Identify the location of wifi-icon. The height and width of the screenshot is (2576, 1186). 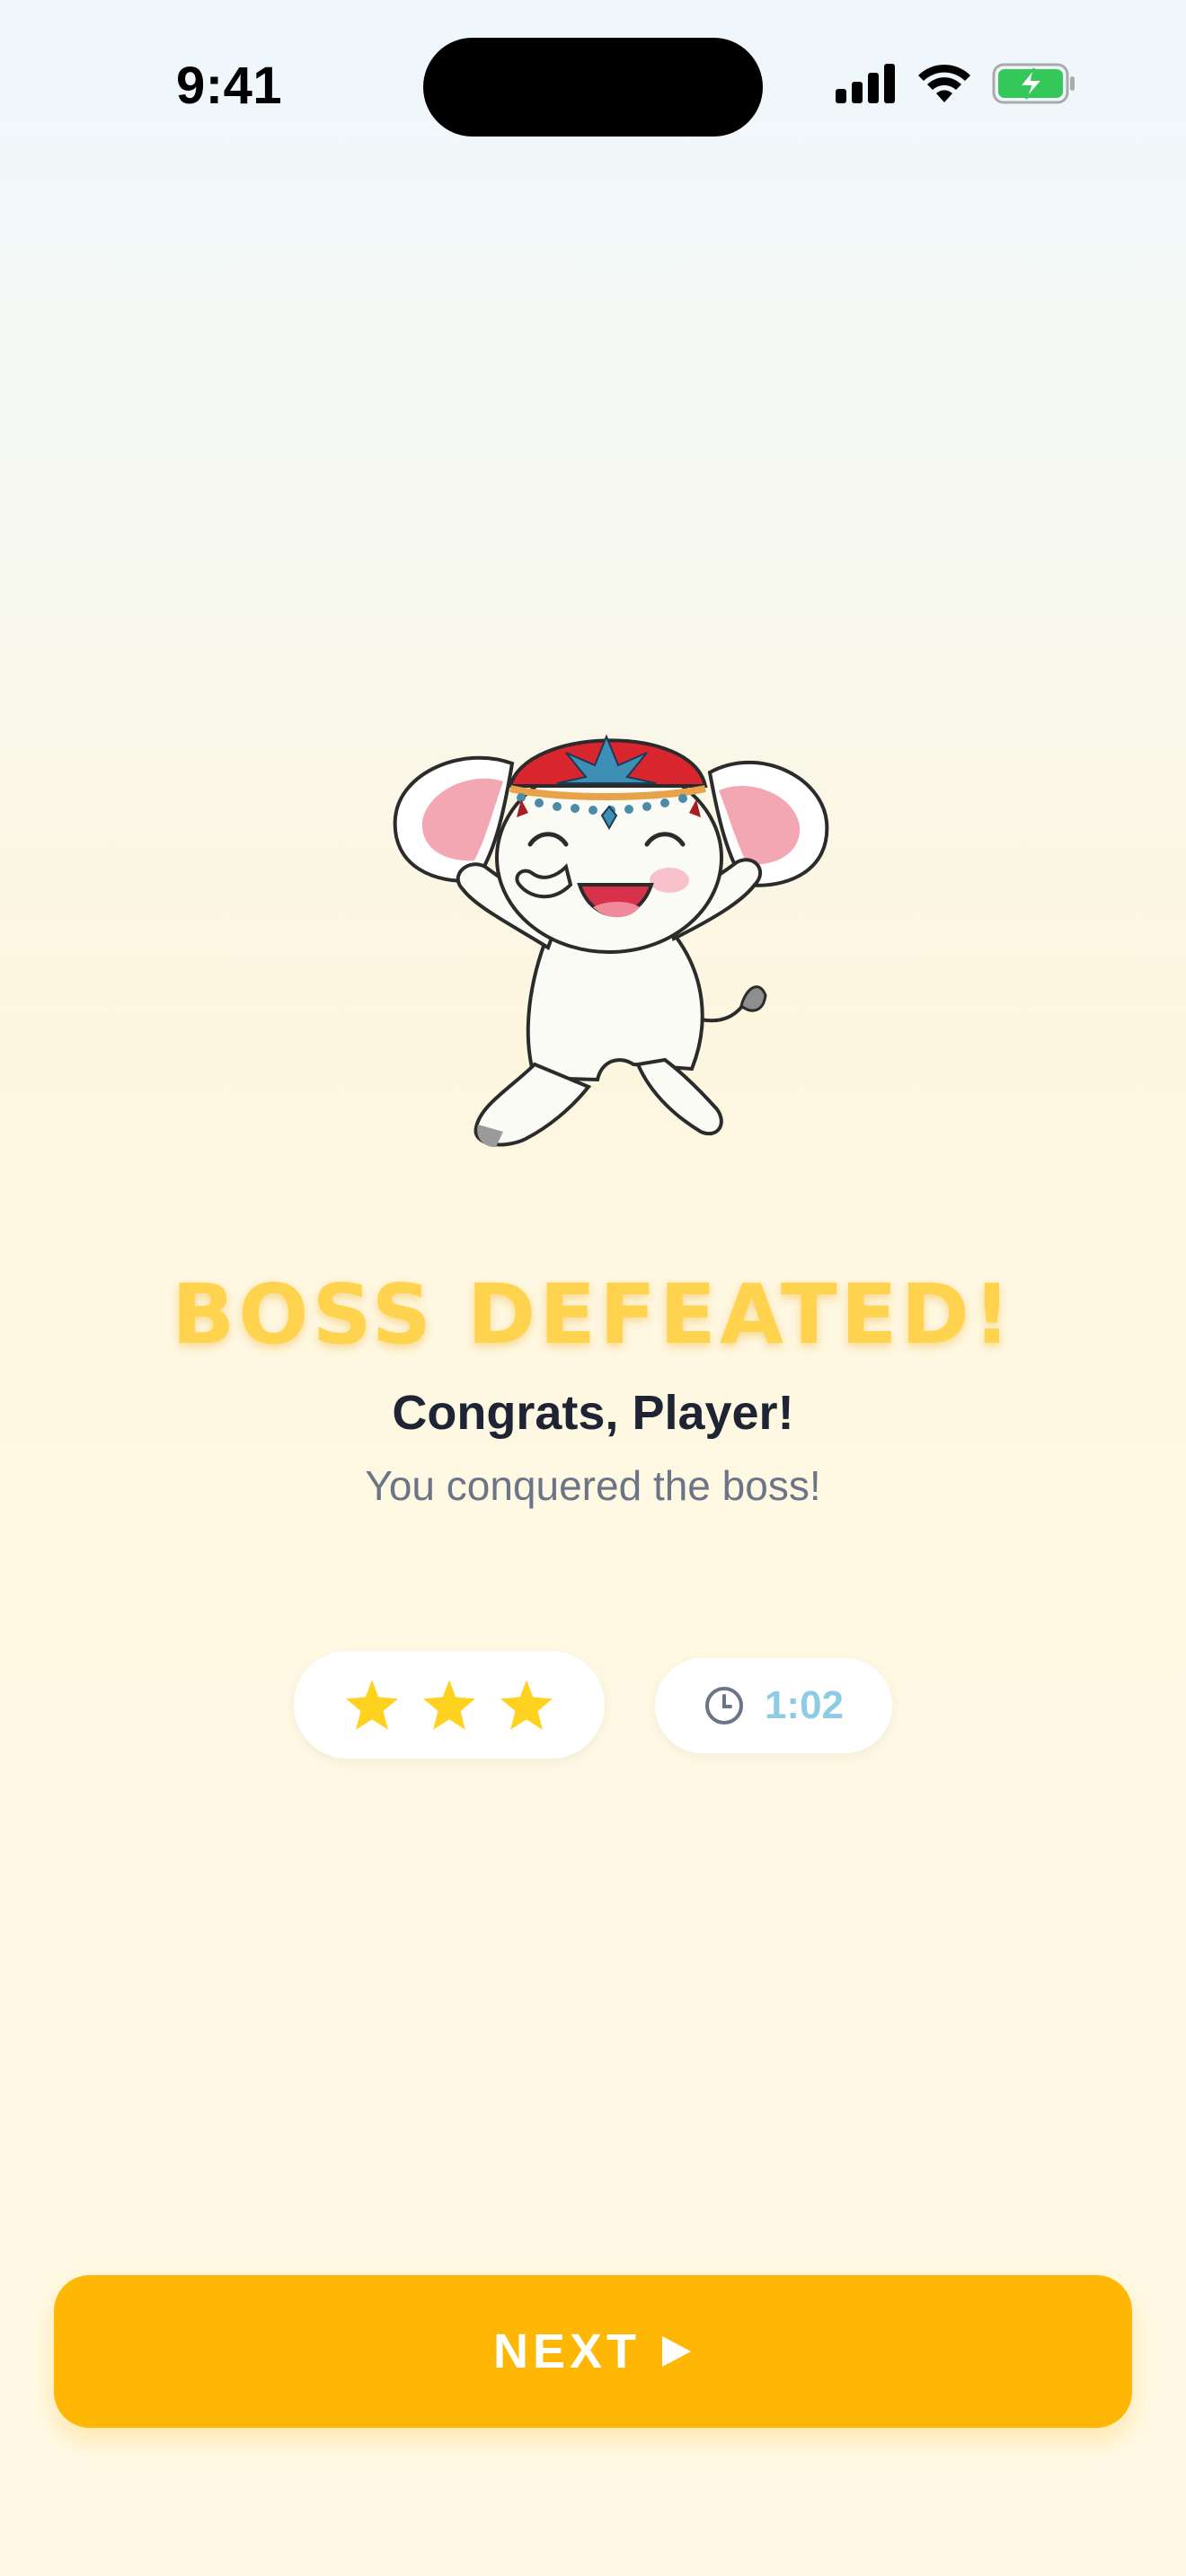
(944, 86).